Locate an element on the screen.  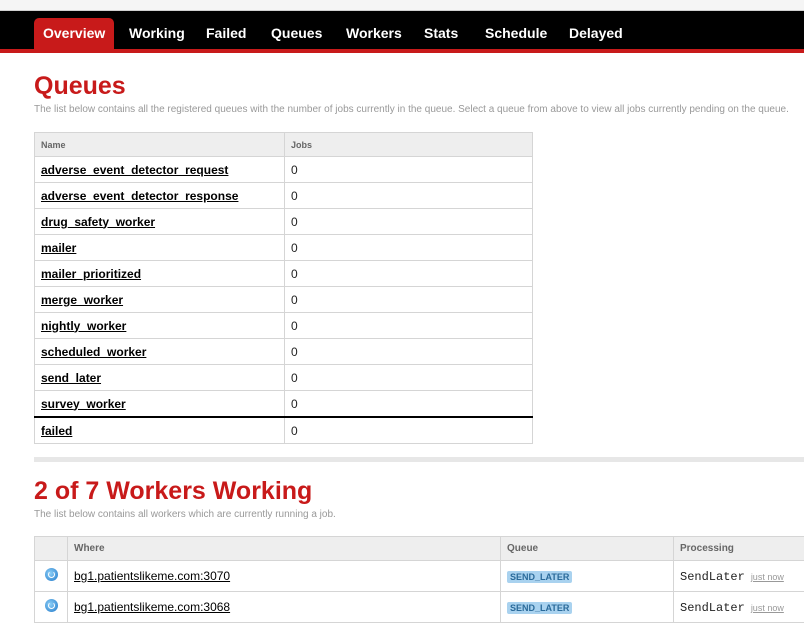
tab-failed: Failed is located at coordinates (226, 33).